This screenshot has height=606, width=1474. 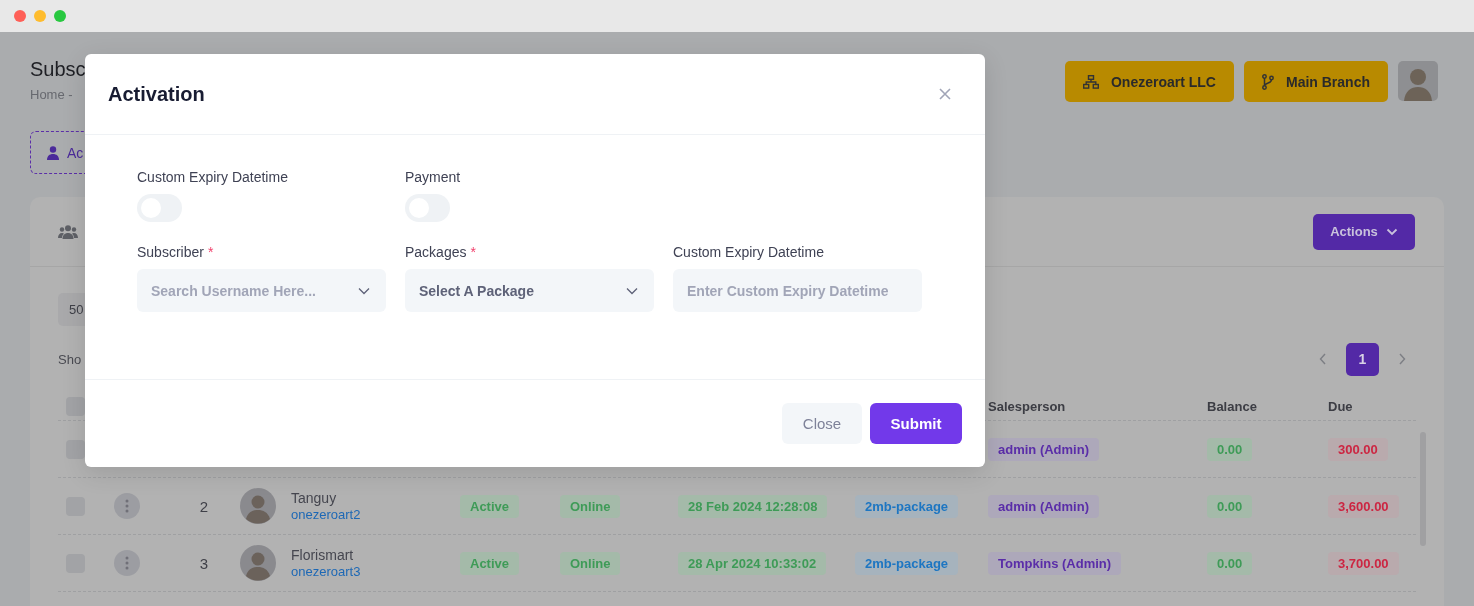 I want to click on dialog-title: Activation, so click(x=156, y=94).